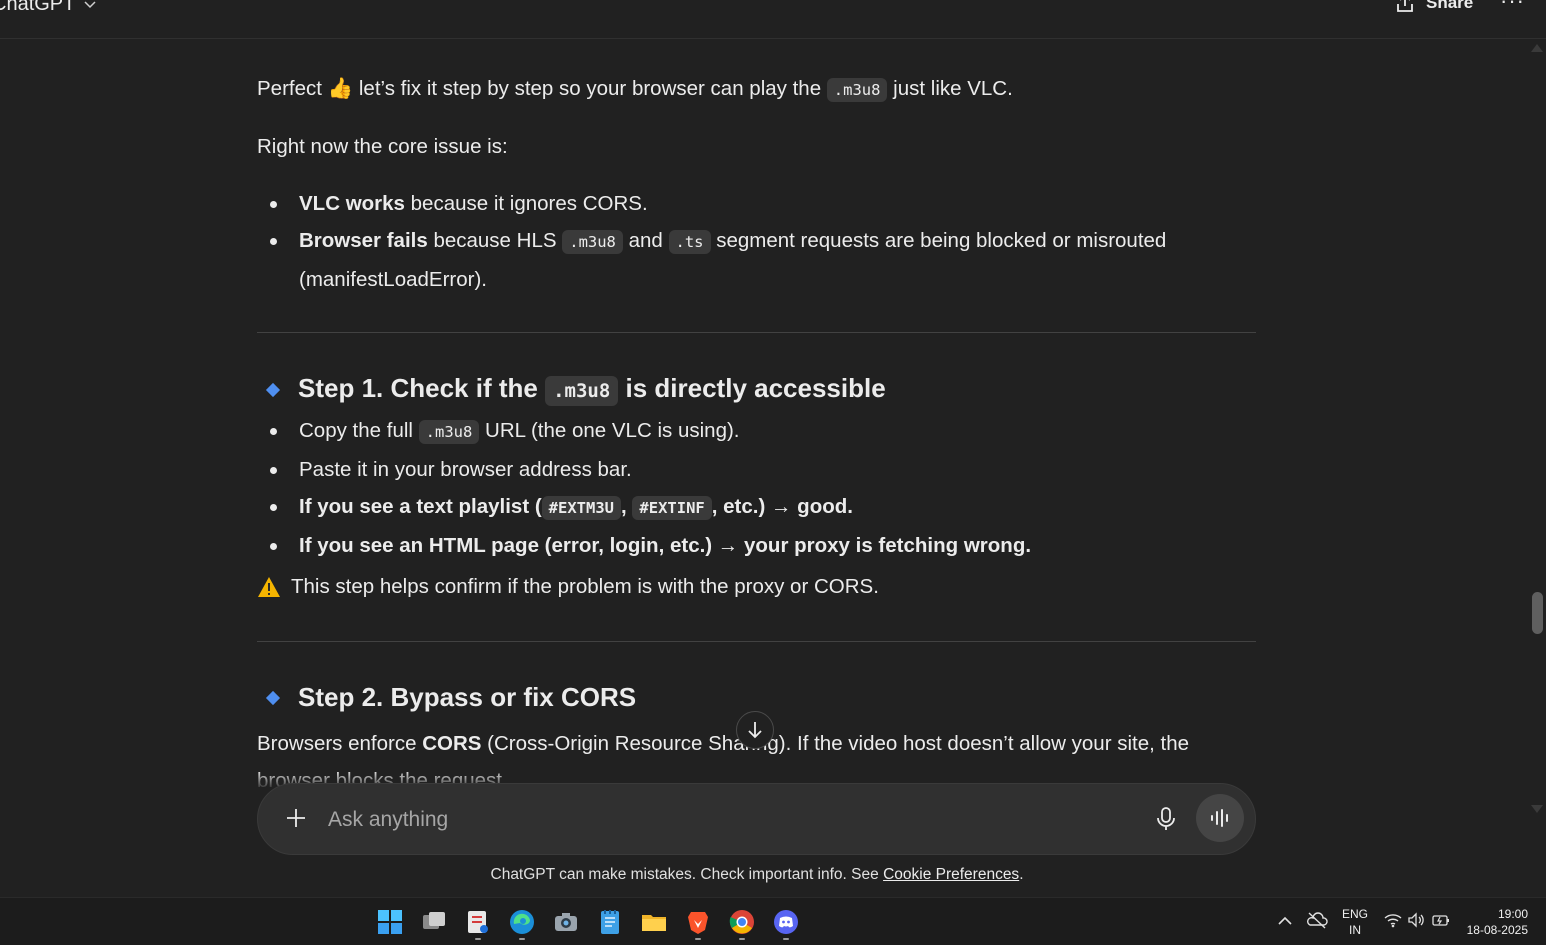 This screenshot has width=1546, height=945. I want to click on voice-wave-icon, so click(1219, 818).